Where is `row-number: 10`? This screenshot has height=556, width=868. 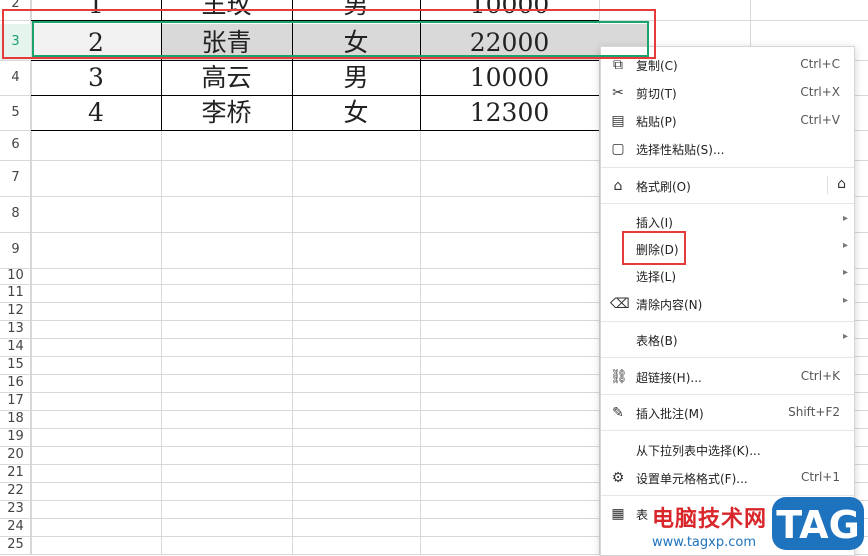
row-number: 10 is located at coordinates (15, 276).